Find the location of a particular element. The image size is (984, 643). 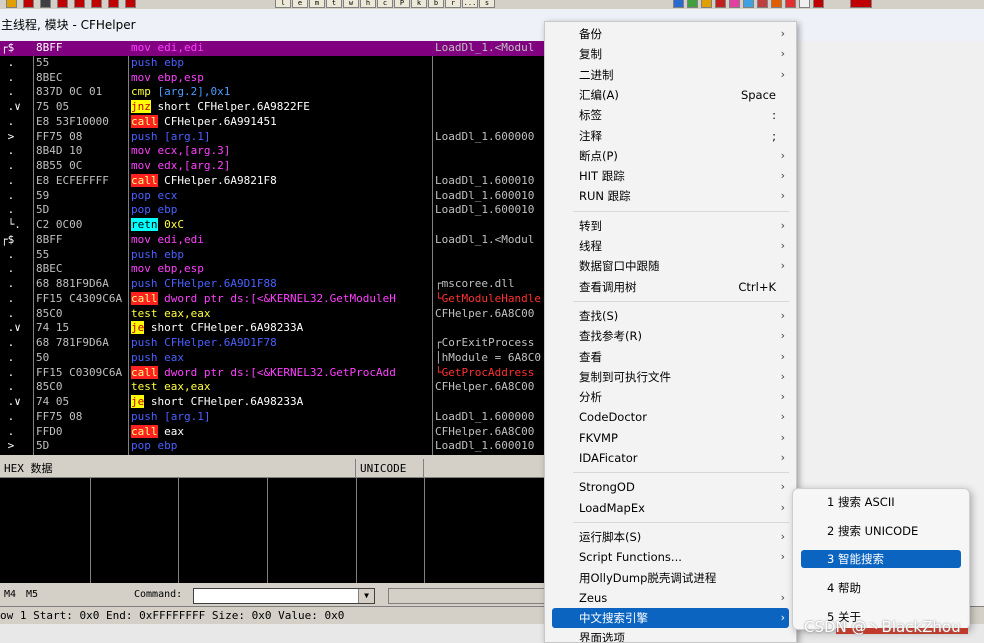

disasm-row: .∨ 74 15 je short CFHelper.6A98233A is located at coordinates (274, 328).